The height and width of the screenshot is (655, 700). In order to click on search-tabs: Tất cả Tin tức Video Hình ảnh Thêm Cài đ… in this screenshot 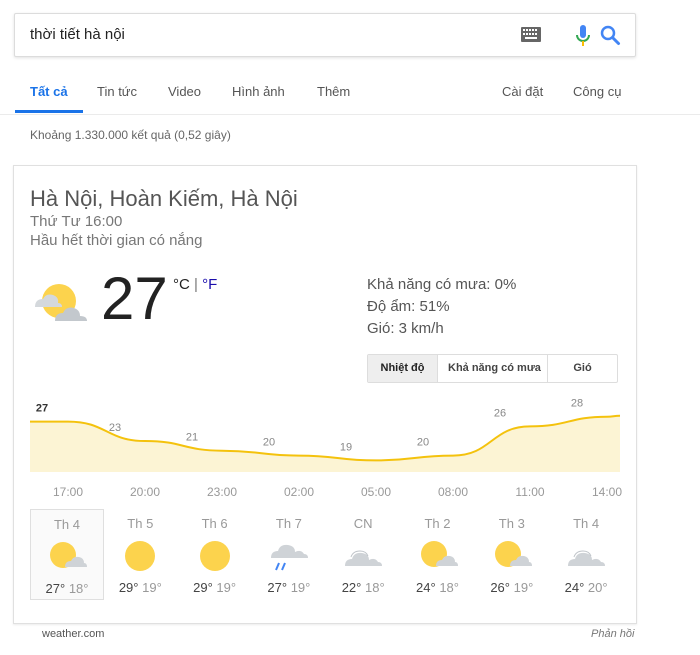, I will do `click(350, 92)`.